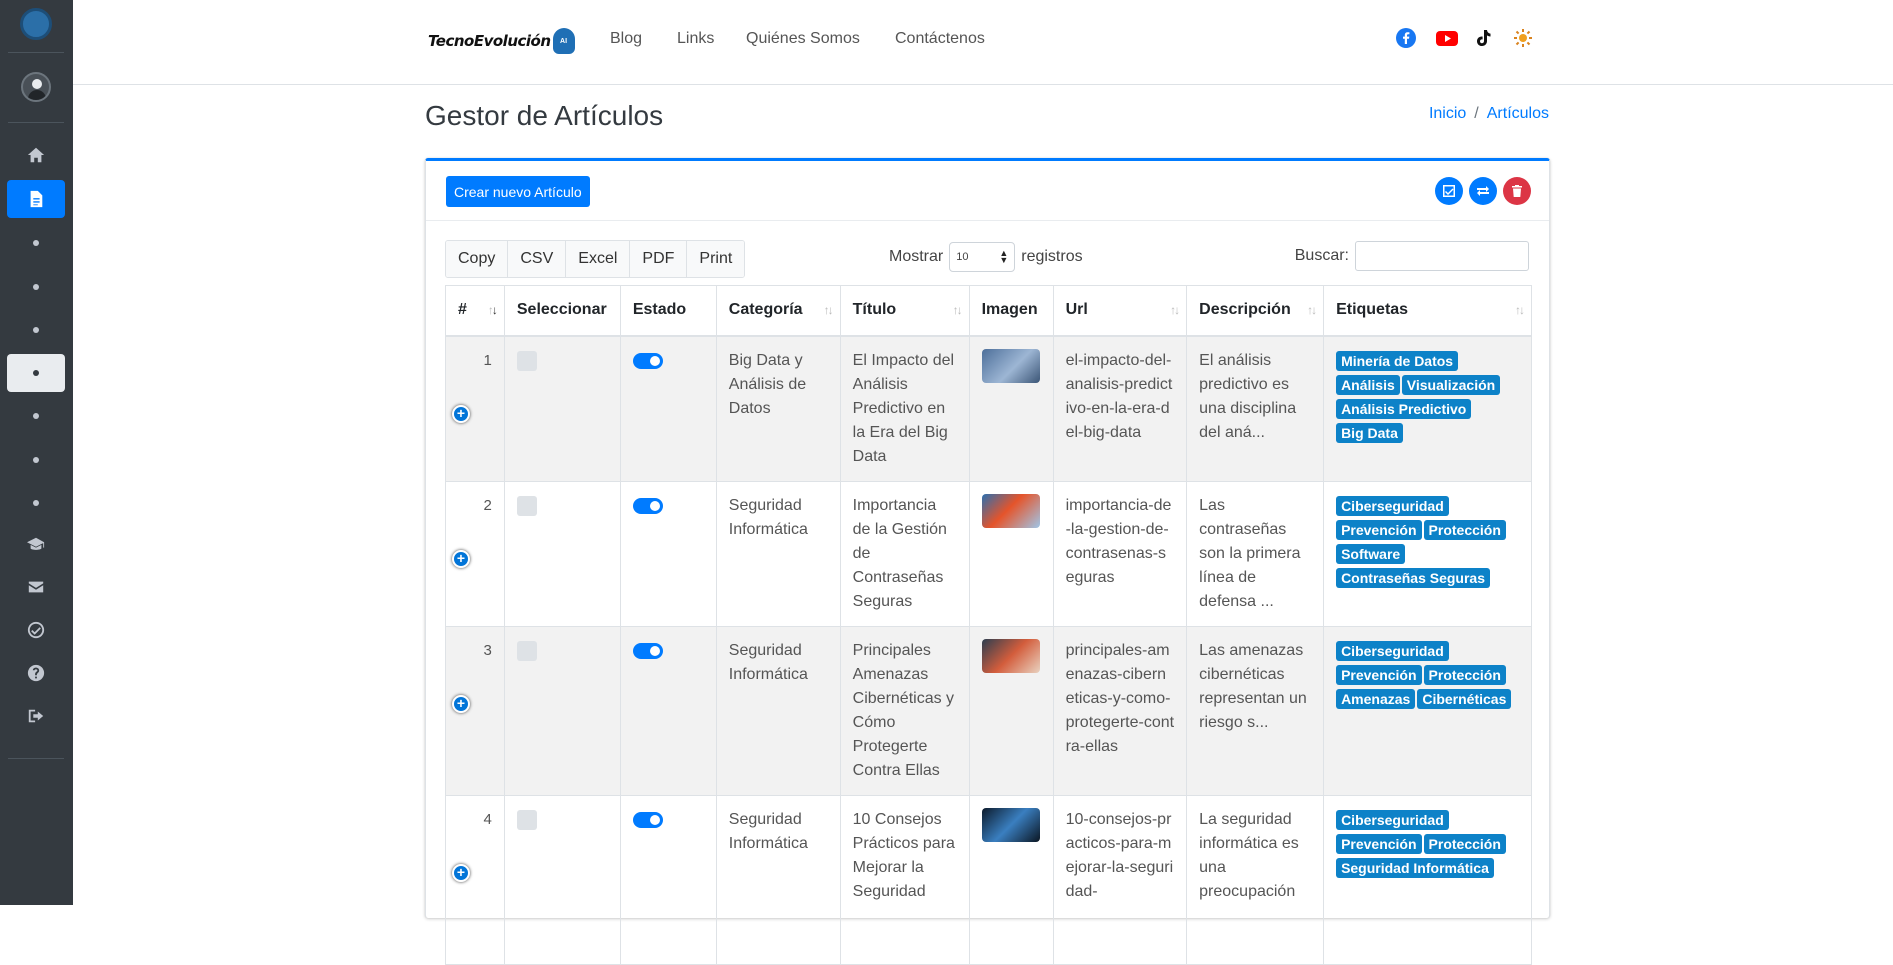 The width and height of the screenshot is (1893, 965). What do you see at coordinates (1451, 384) in the screenshot?
I see `tag-badge: Visualización` at bounding box center [1451, 384].